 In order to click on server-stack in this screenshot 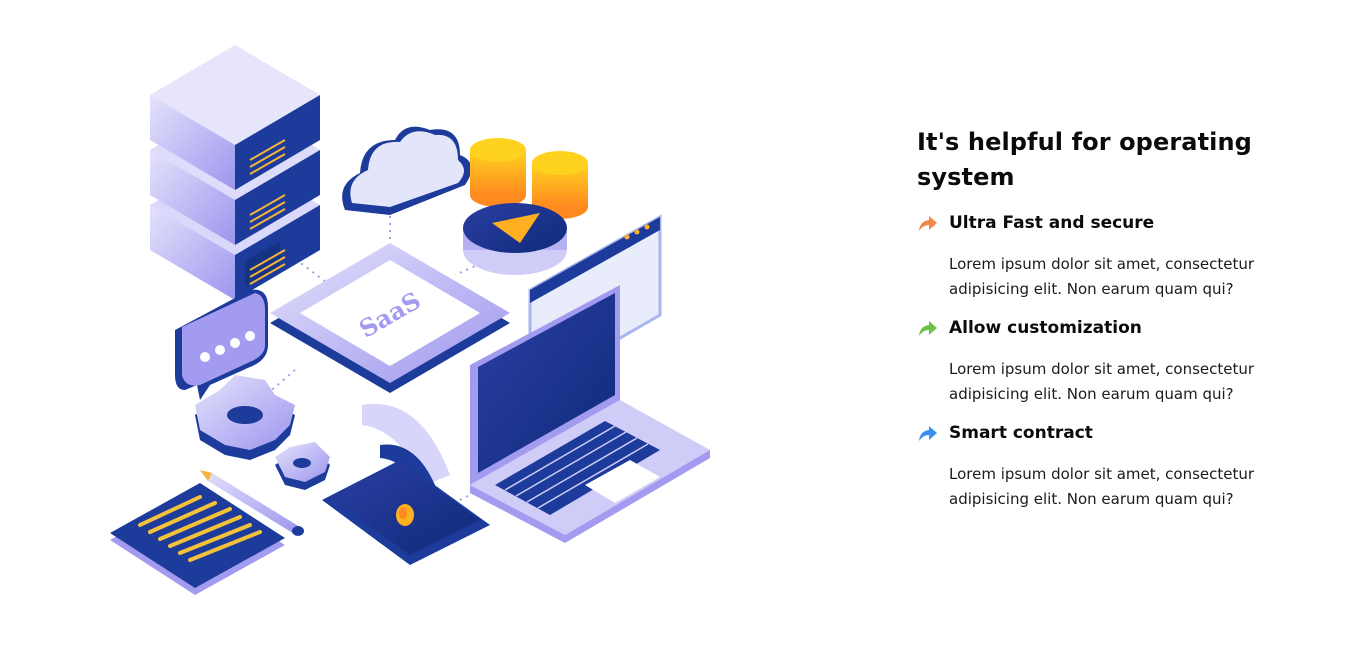, I will do `click(235, 172)`.